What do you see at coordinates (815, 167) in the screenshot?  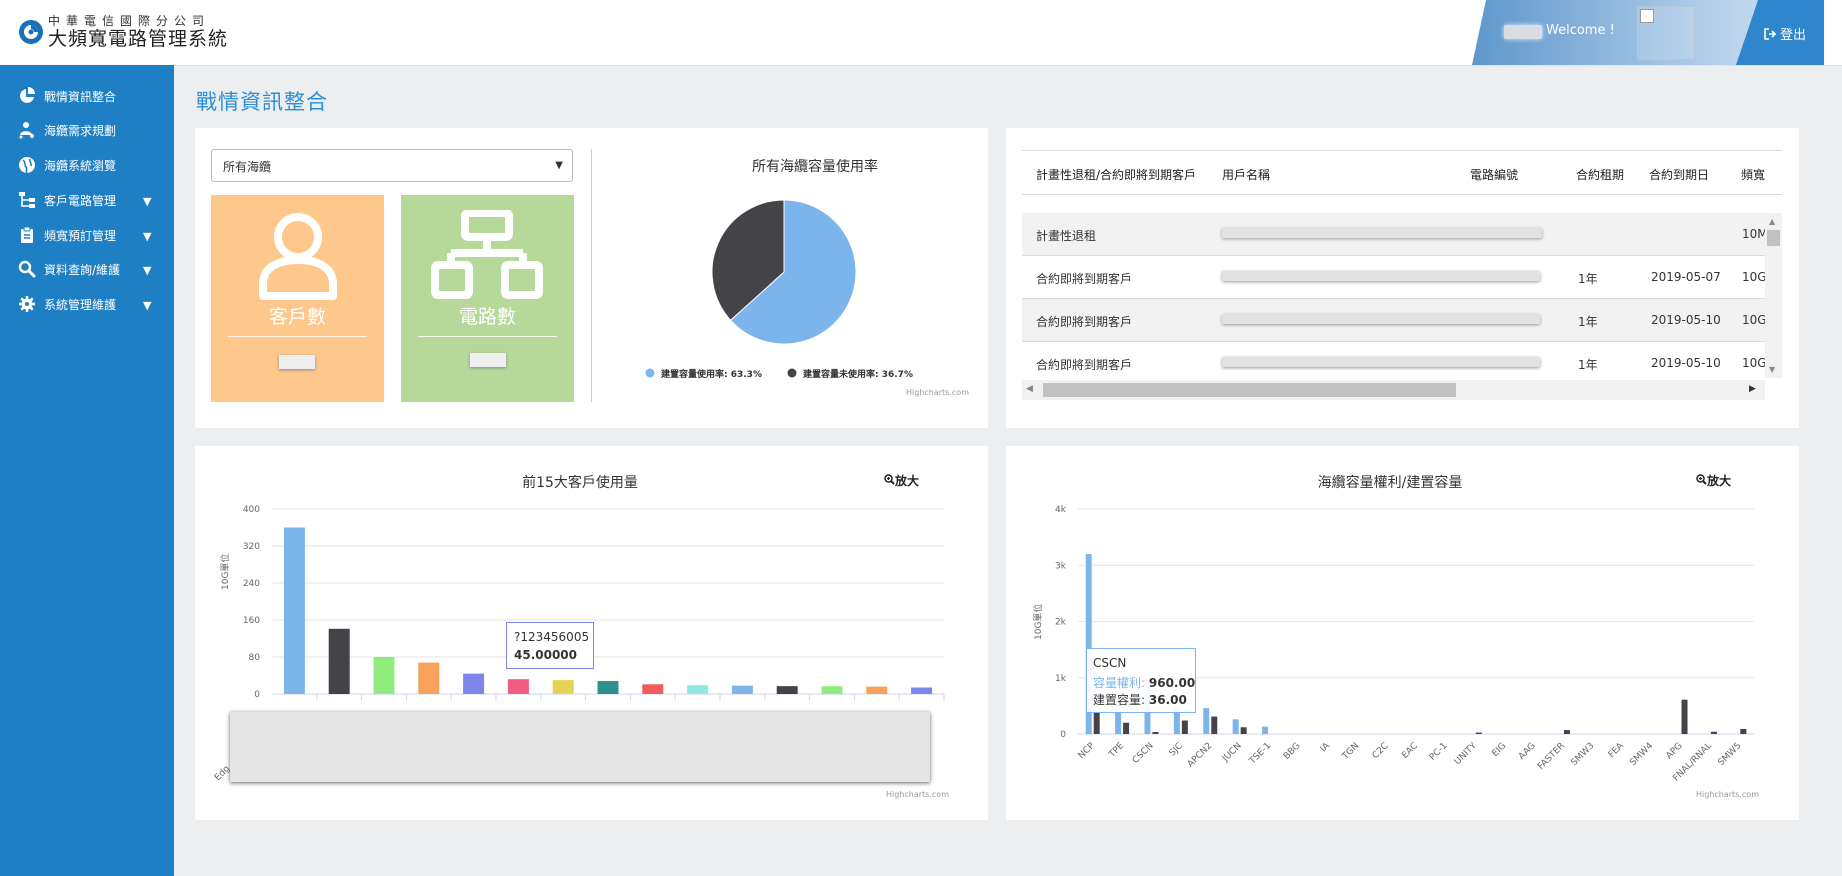 I see `pie-chart-title: 所有海纜容量使用率` at bounding box center [815, 167].